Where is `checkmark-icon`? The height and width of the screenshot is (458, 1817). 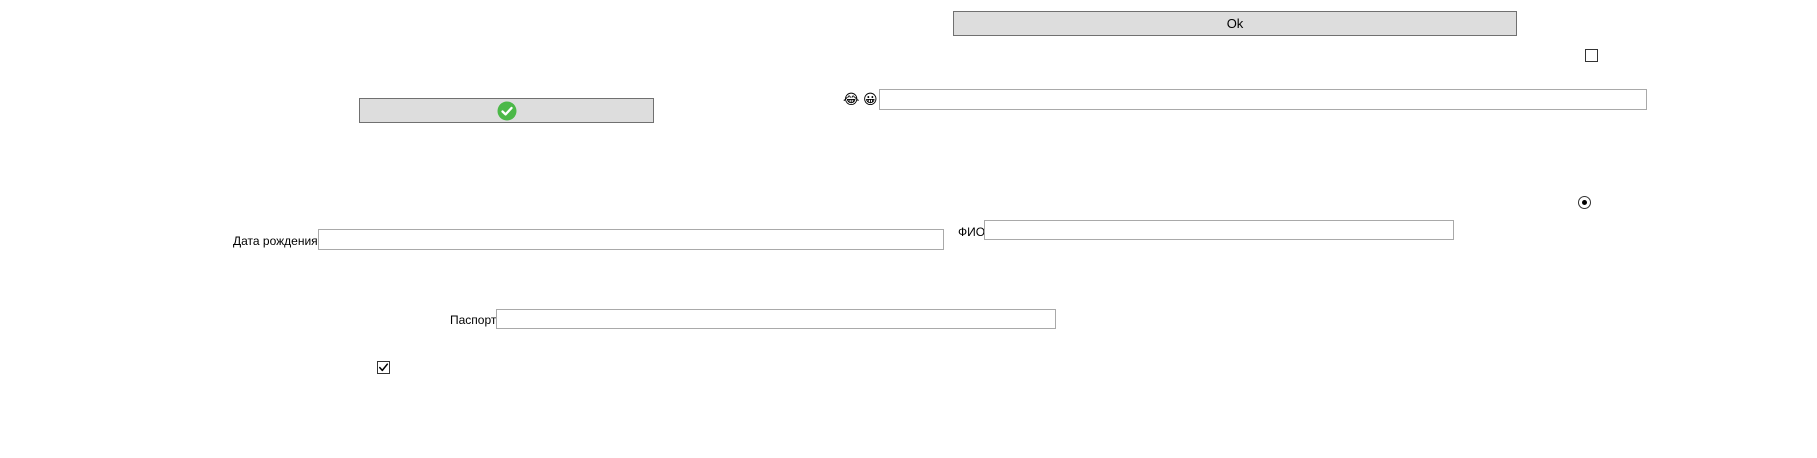 checkmark-icon is located at coordinates (384, 367).